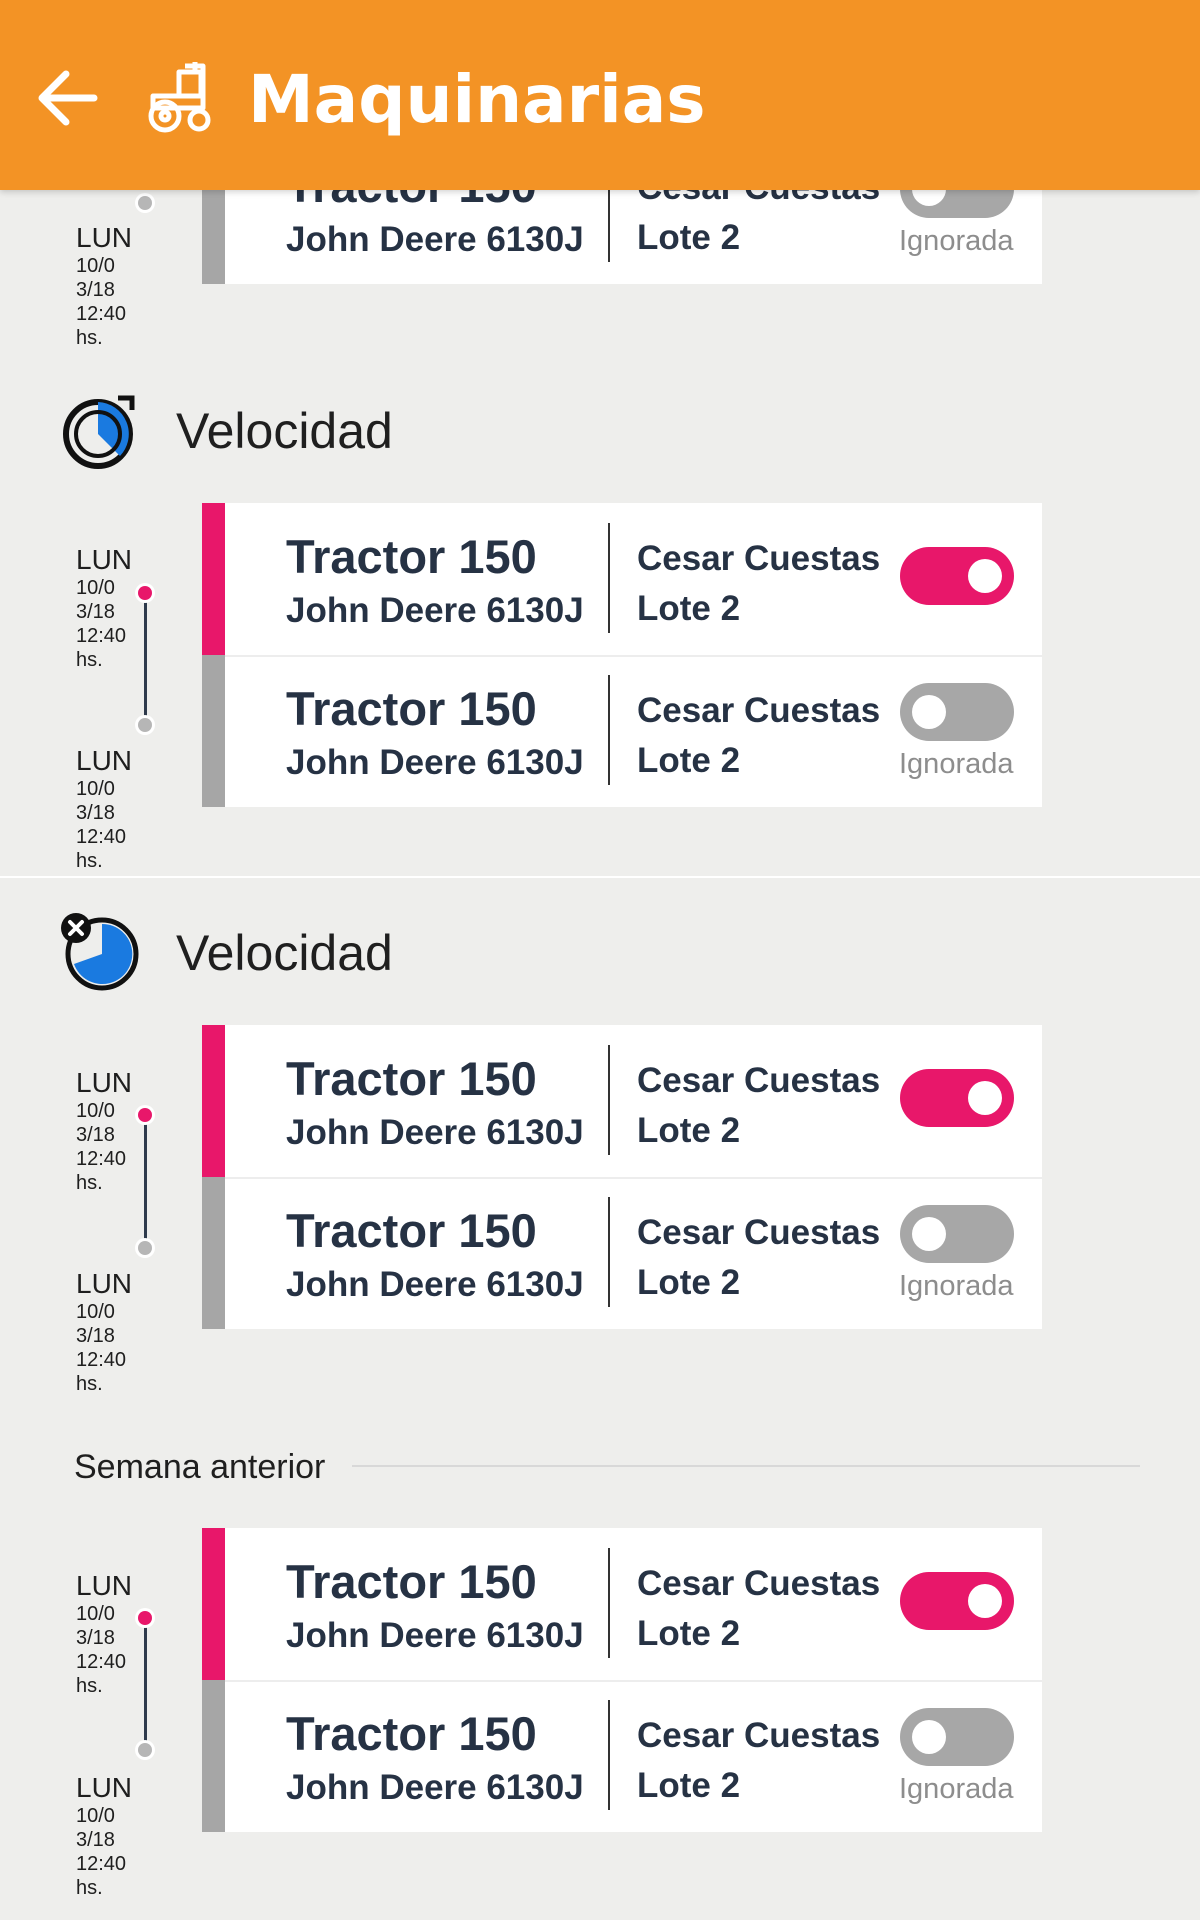 This screenshot has height=1920, width=1200. Describe the element at coordinates (477, 99) in the screenshot. I see `page-title: Maquinarias` at that location.